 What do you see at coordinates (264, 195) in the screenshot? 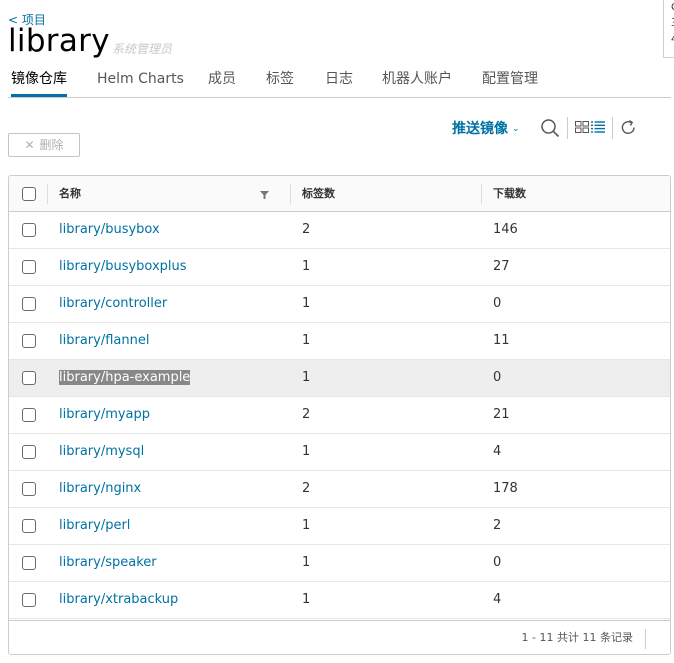
I see `filter-icon` at bounding box center [264, 195].